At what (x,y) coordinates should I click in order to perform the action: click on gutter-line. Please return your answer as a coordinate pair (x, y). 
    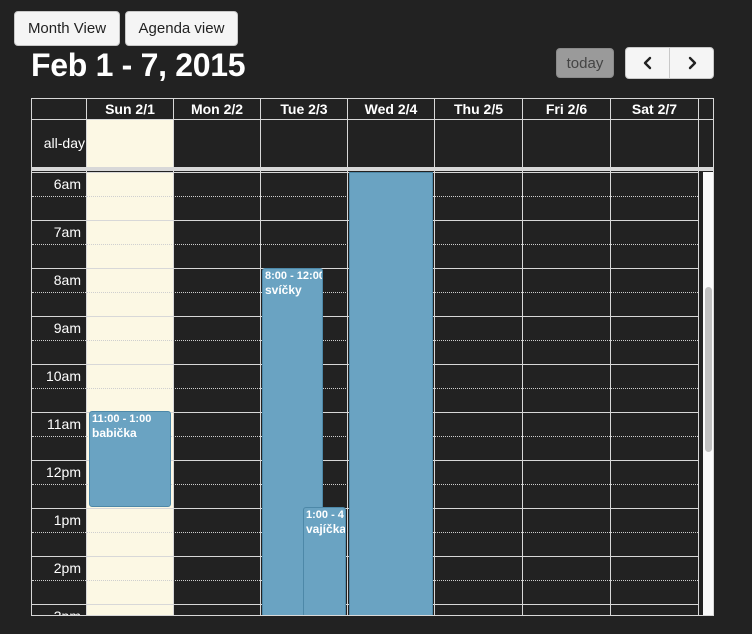
    Looking at the image, I should click on (86, 357).